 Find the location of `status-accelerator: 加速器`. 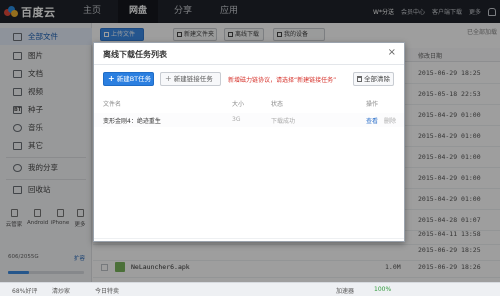

status-accelerator: 加速器 is located at coordinates (345, 290).